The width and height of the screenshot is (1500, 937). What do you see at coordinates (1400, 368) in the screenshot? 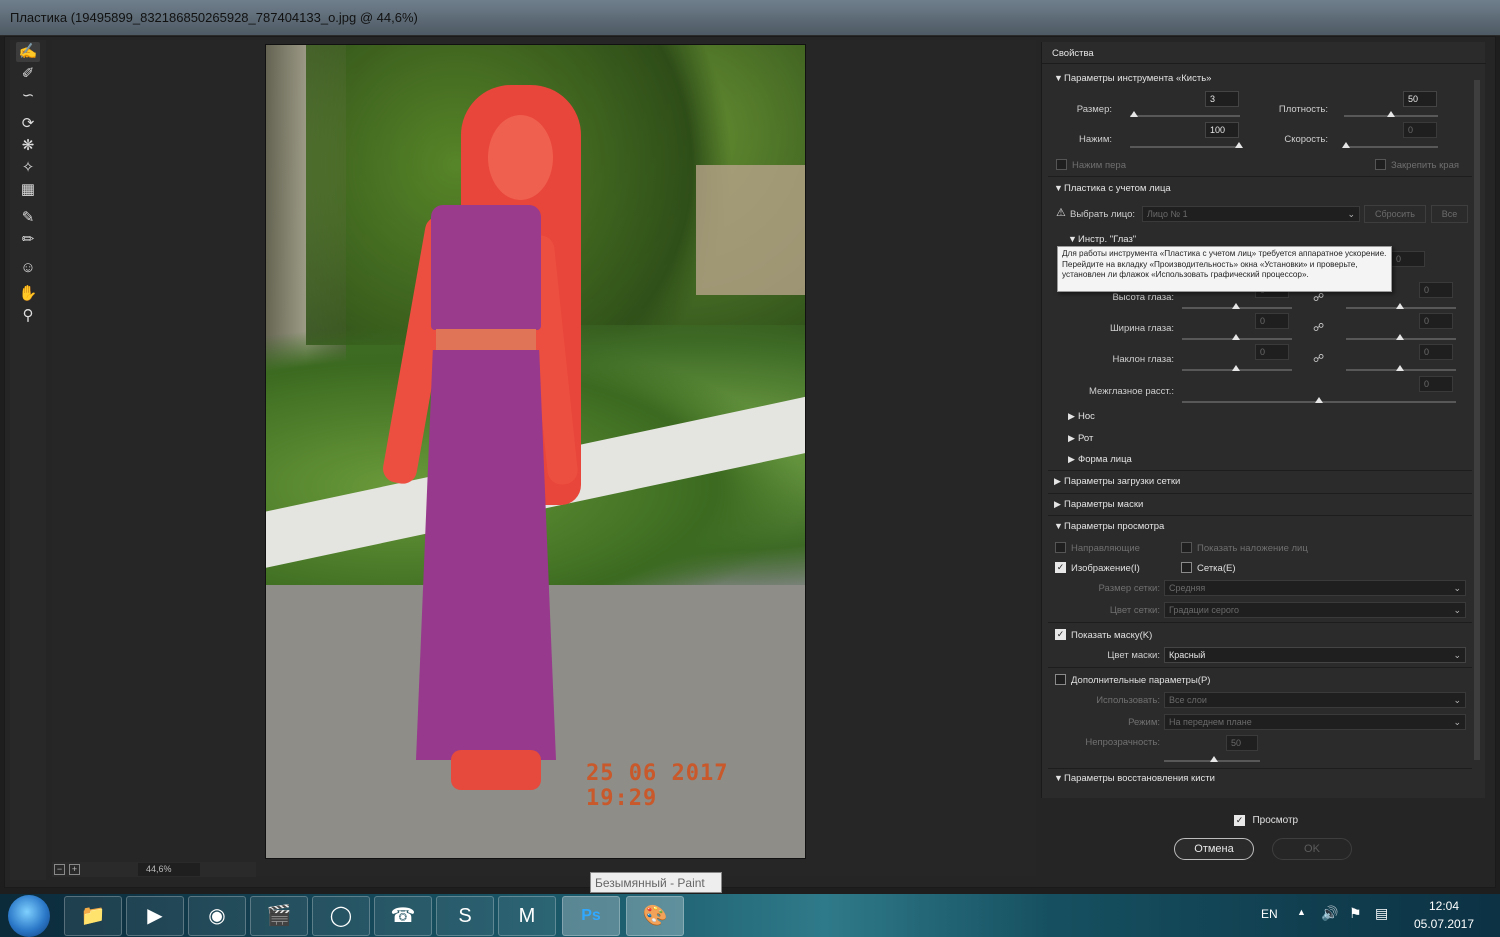
I see `eye-tilt-right-thumb` at bounding box center [1400, 368].